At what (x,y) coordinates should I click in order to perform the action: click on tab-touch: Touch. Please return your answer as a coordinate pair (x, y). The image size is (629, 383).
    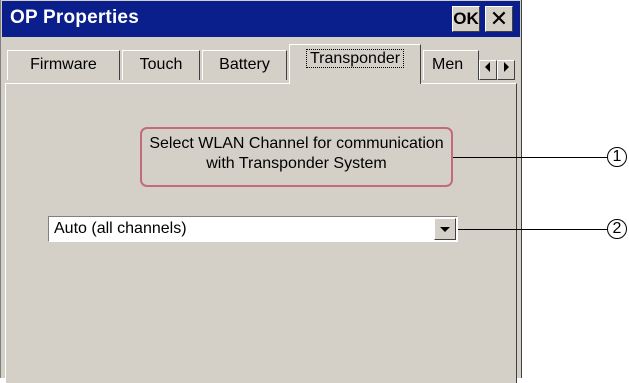
    Looking at the image, I should click on (161, 65).